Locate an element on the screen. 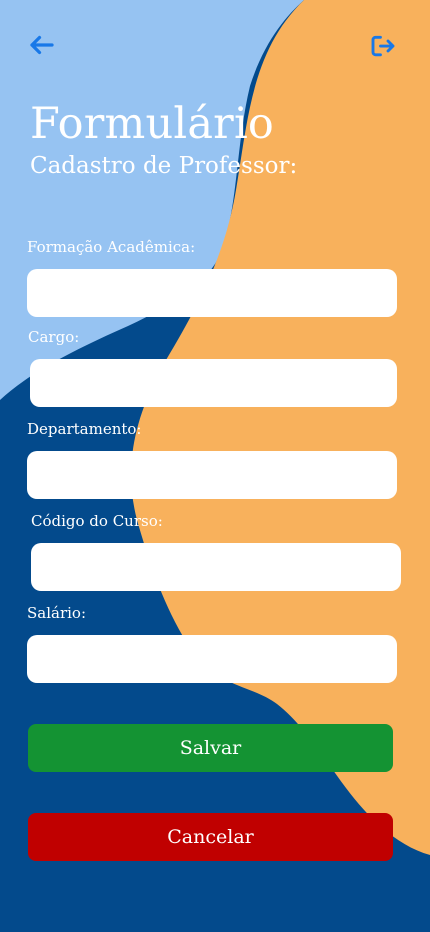 Image resolution: width=430 pixels, height=932 pixels. logout-button is located at coordinates (383, 46).